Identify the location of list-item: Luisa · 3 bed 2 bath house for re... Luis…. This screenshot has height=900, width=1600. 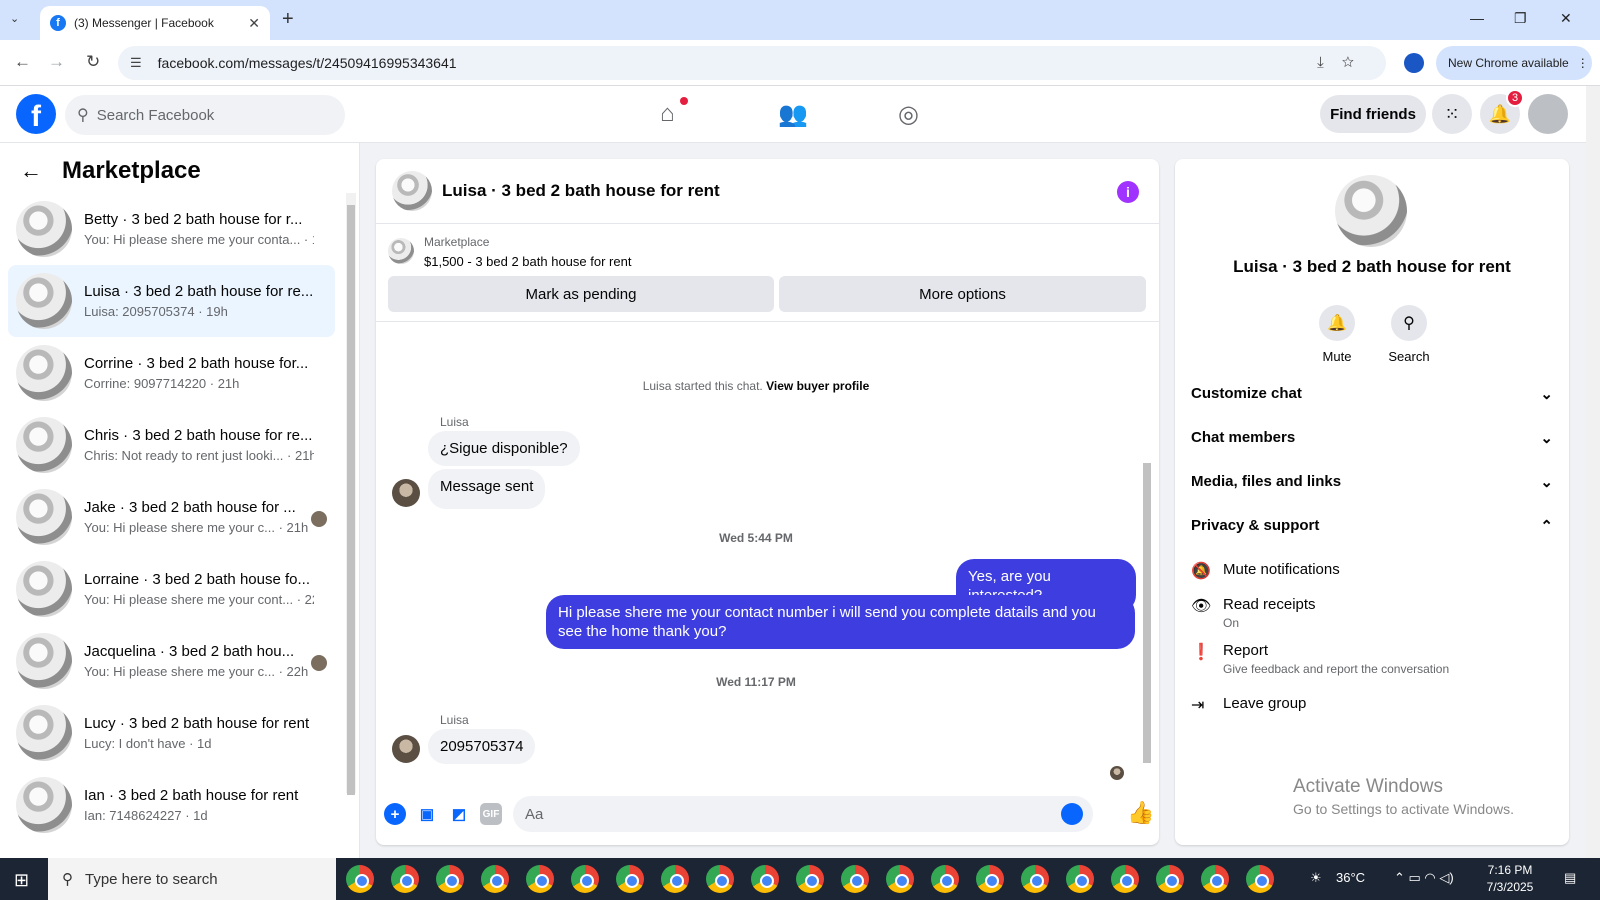
(171, 301).